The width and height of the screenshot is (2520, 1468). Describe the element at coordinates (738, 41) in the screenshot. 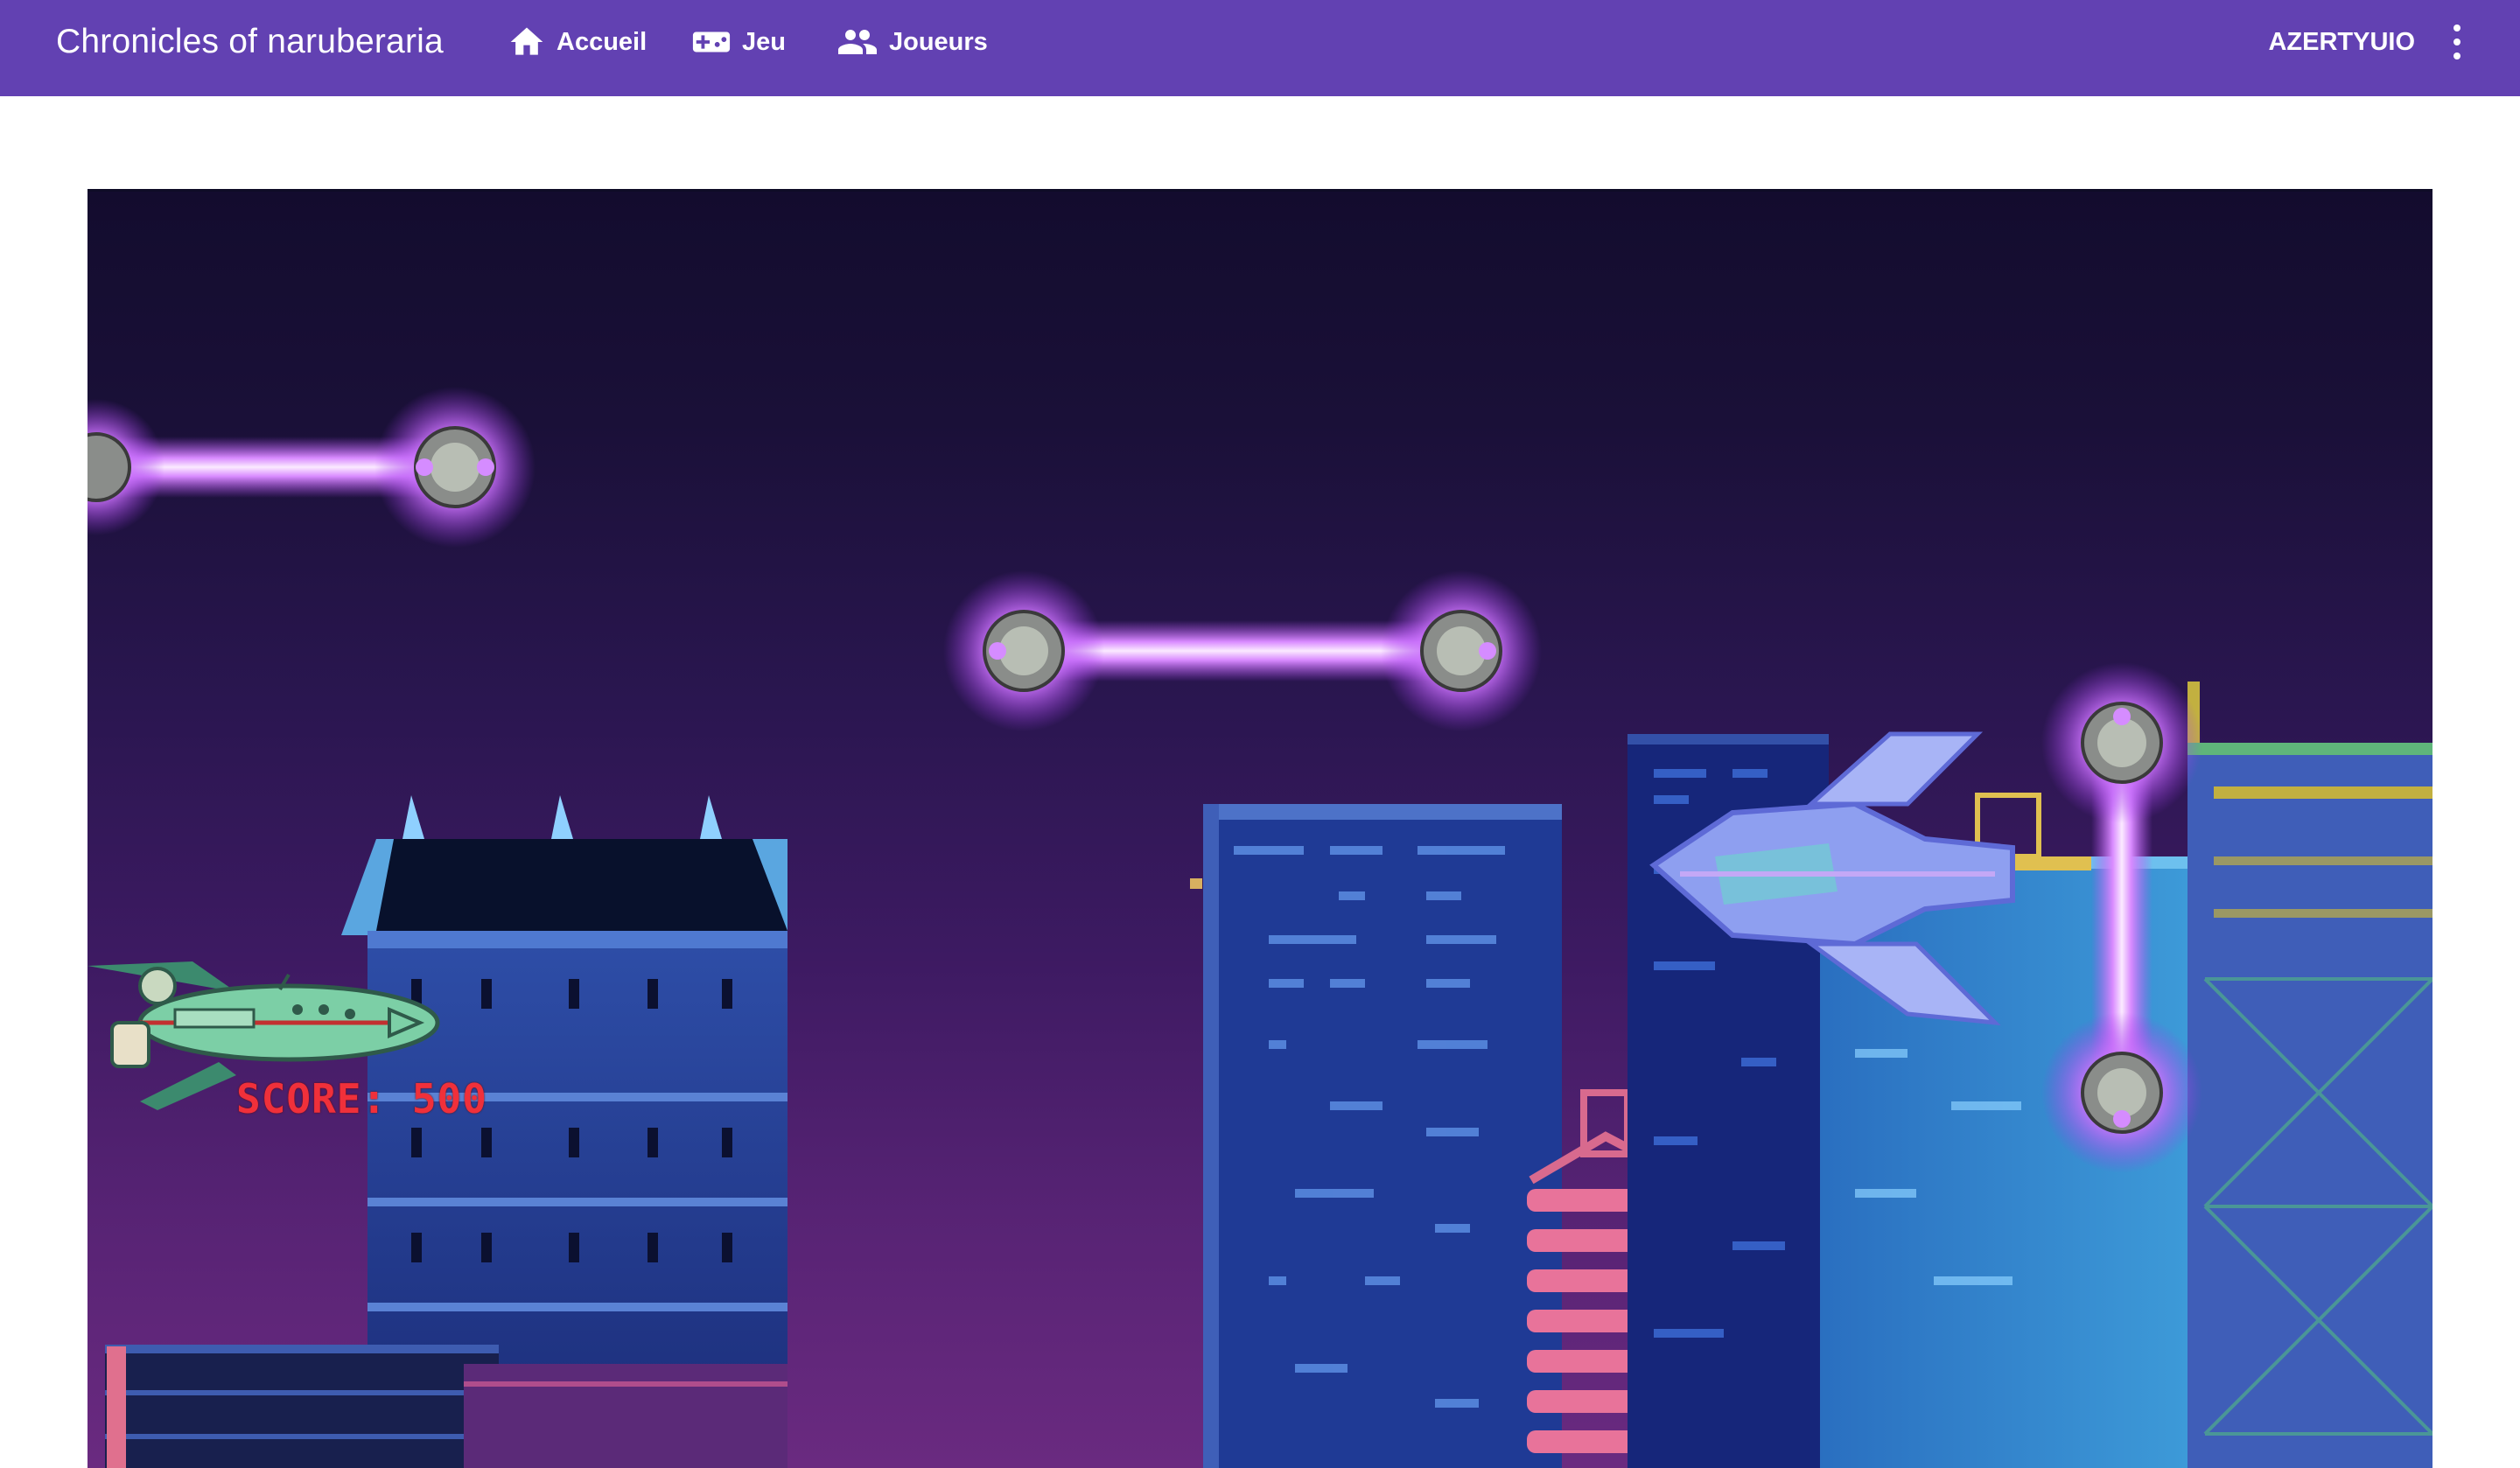

I see `nav-jeu-button: Jeu` at that location.